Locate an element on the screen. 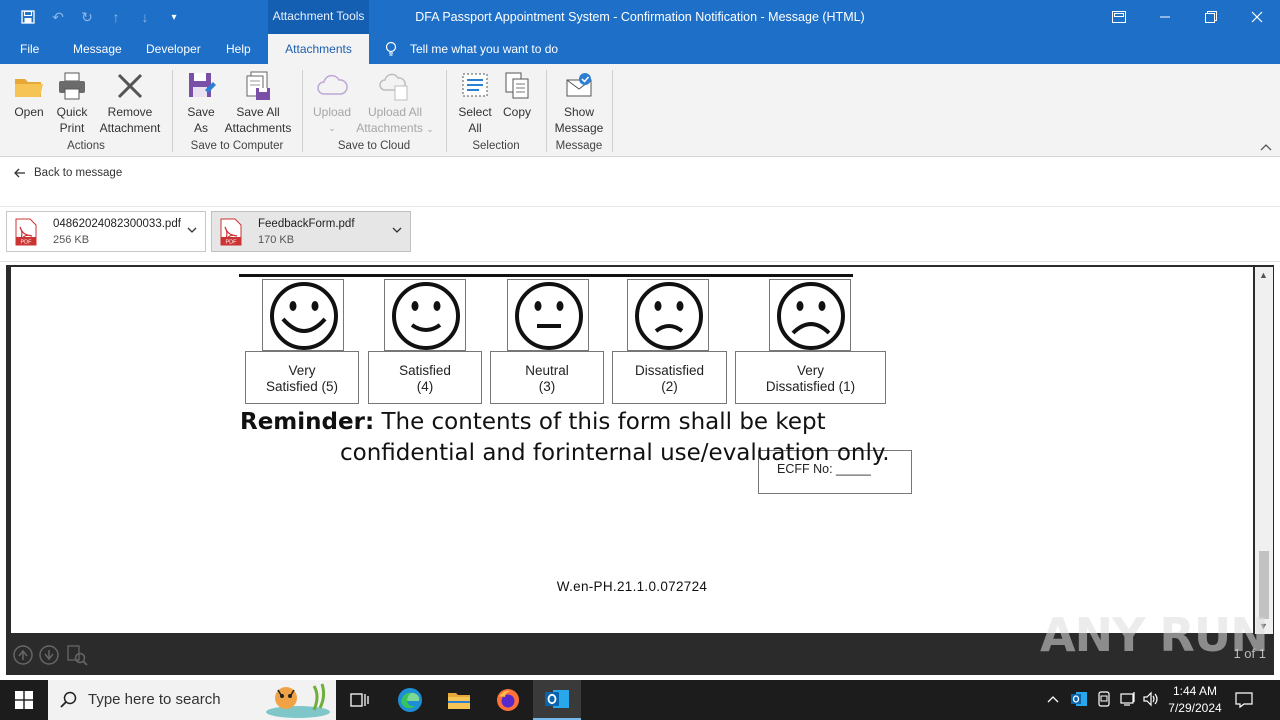 The width and height of the screenshot is (1280, 720). copy-label: Copy is located at coordinates (516, 112).